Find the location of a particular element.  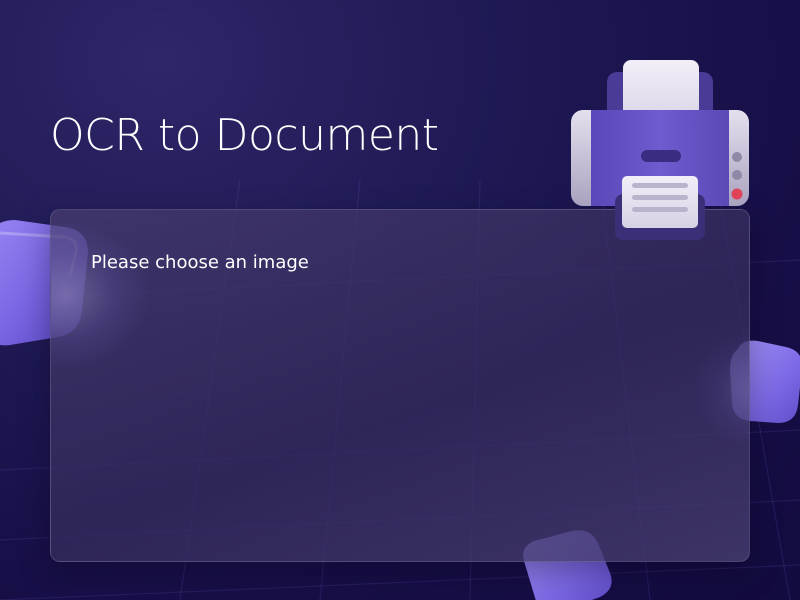

page-title: OCR to Document is located at coordinates (244, 135).